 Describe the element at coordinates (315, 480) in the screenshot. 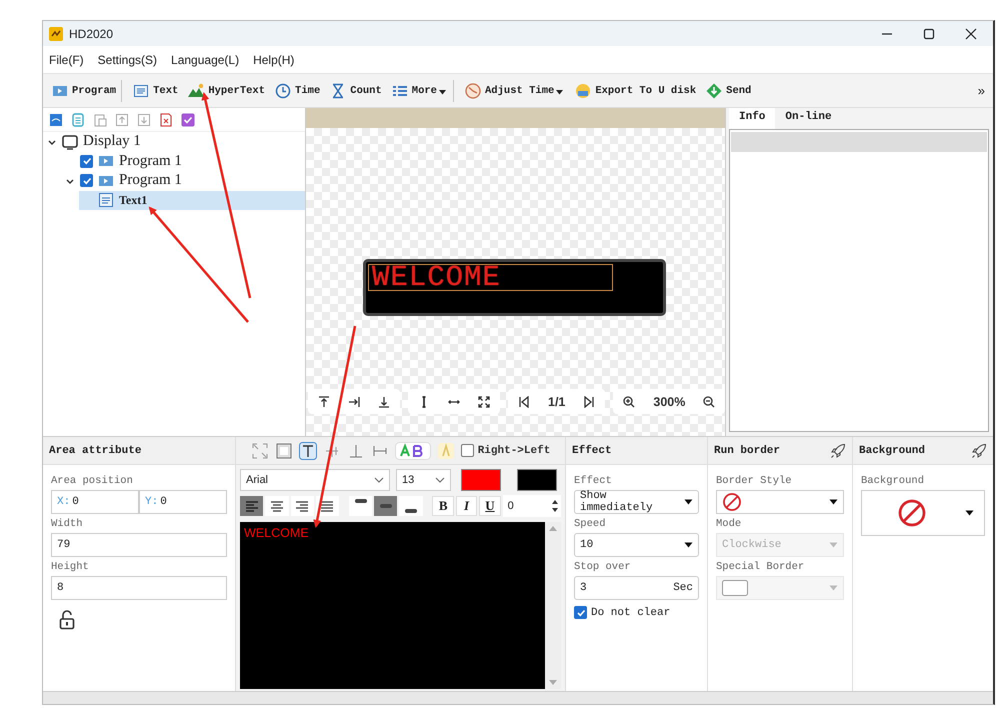

I see `font-select: Arial` at that location.